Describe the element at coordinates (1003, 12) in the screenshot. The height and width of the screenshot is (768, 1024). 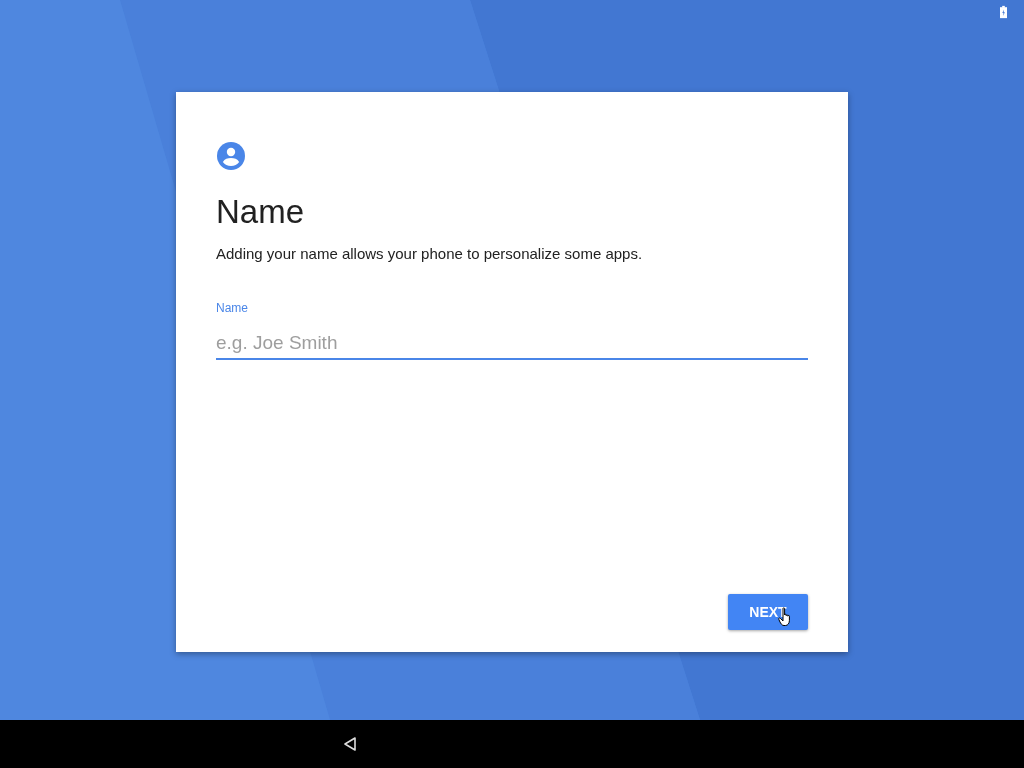
I see `battery-charging-icon` at that location.